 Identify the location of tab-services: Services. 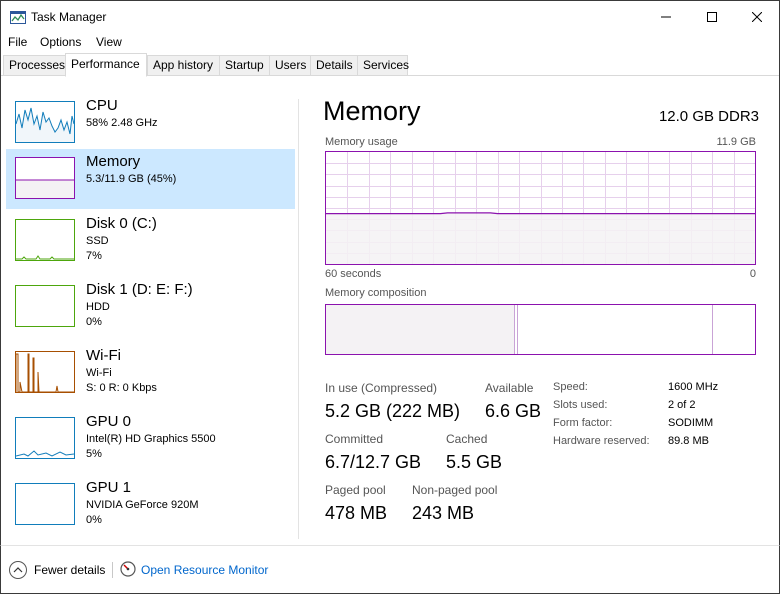
(383, 65).